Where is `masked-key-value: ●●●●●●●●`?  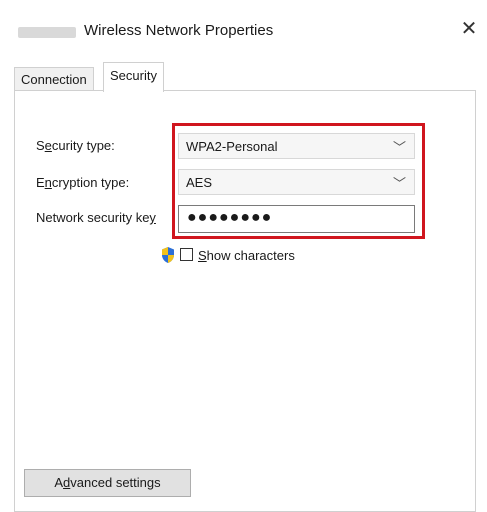 masked-key-value: ●●●●●●●● is located at coordinates (230, 217).